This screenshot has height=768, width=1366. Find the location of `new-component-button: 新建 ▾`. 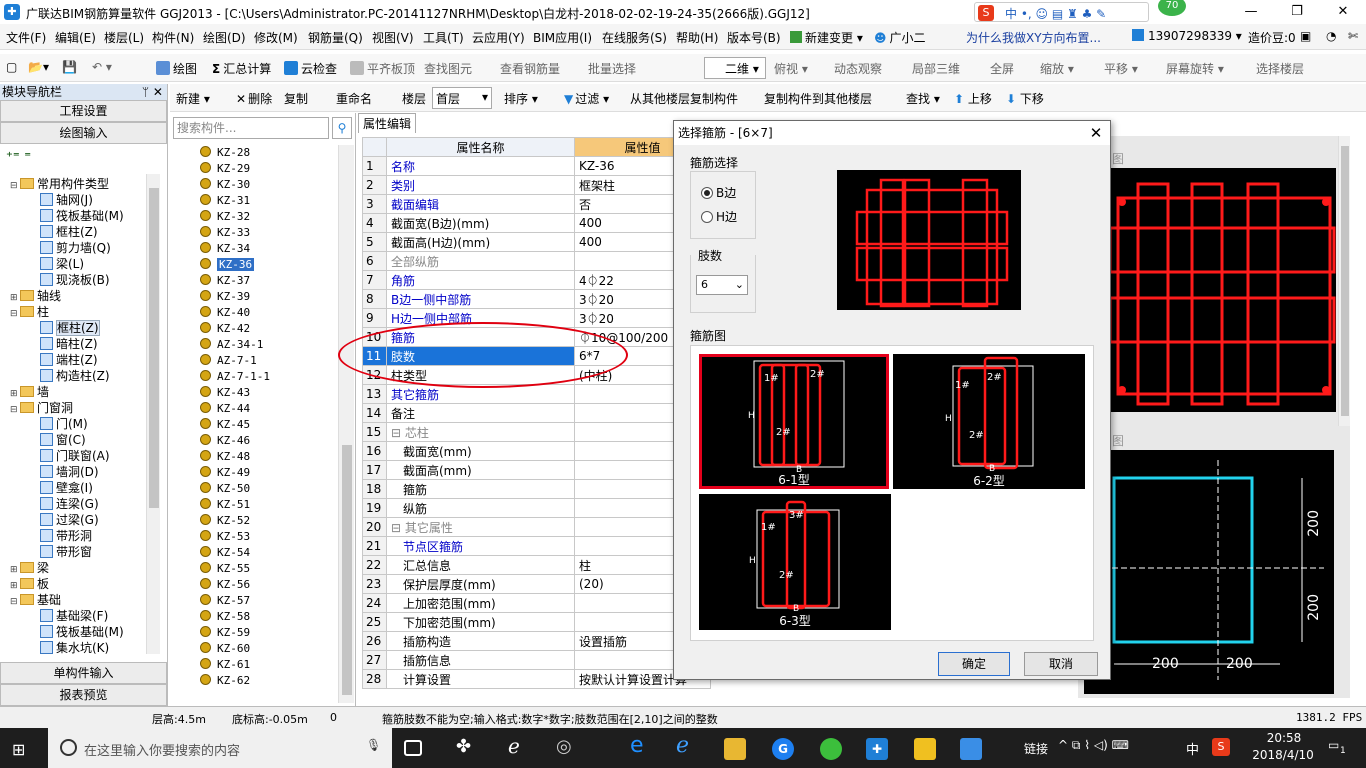

new-component-button: 新建 ▾ is located at coordinates (193, 98).